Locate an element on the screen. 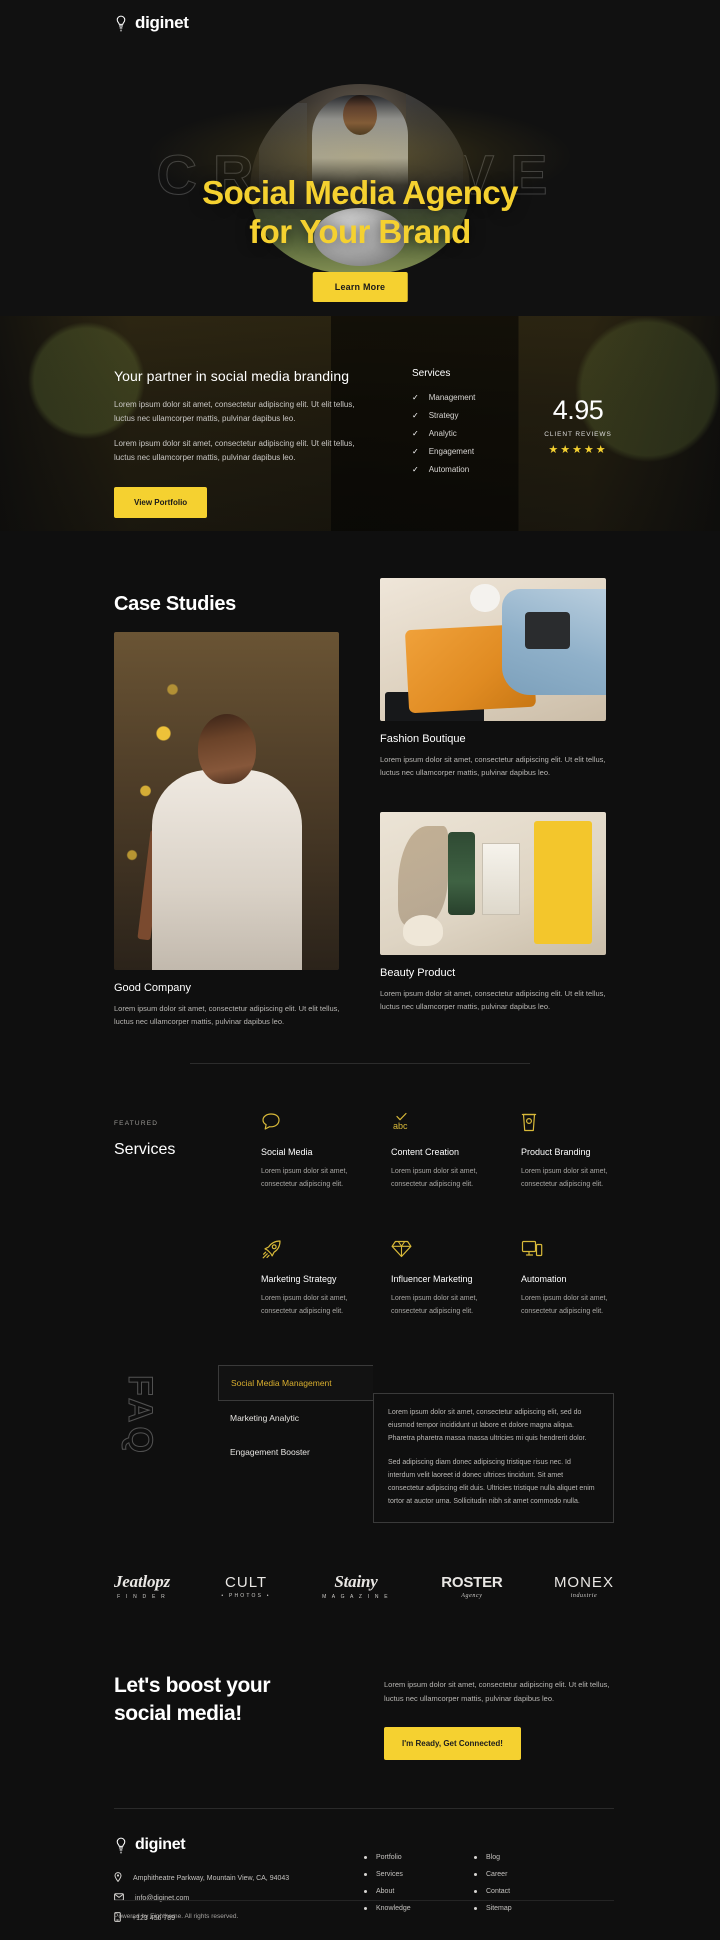 The width and height of the screenshot is (720, 1940). service-title: Automation is located at coordinates (544, 1279).